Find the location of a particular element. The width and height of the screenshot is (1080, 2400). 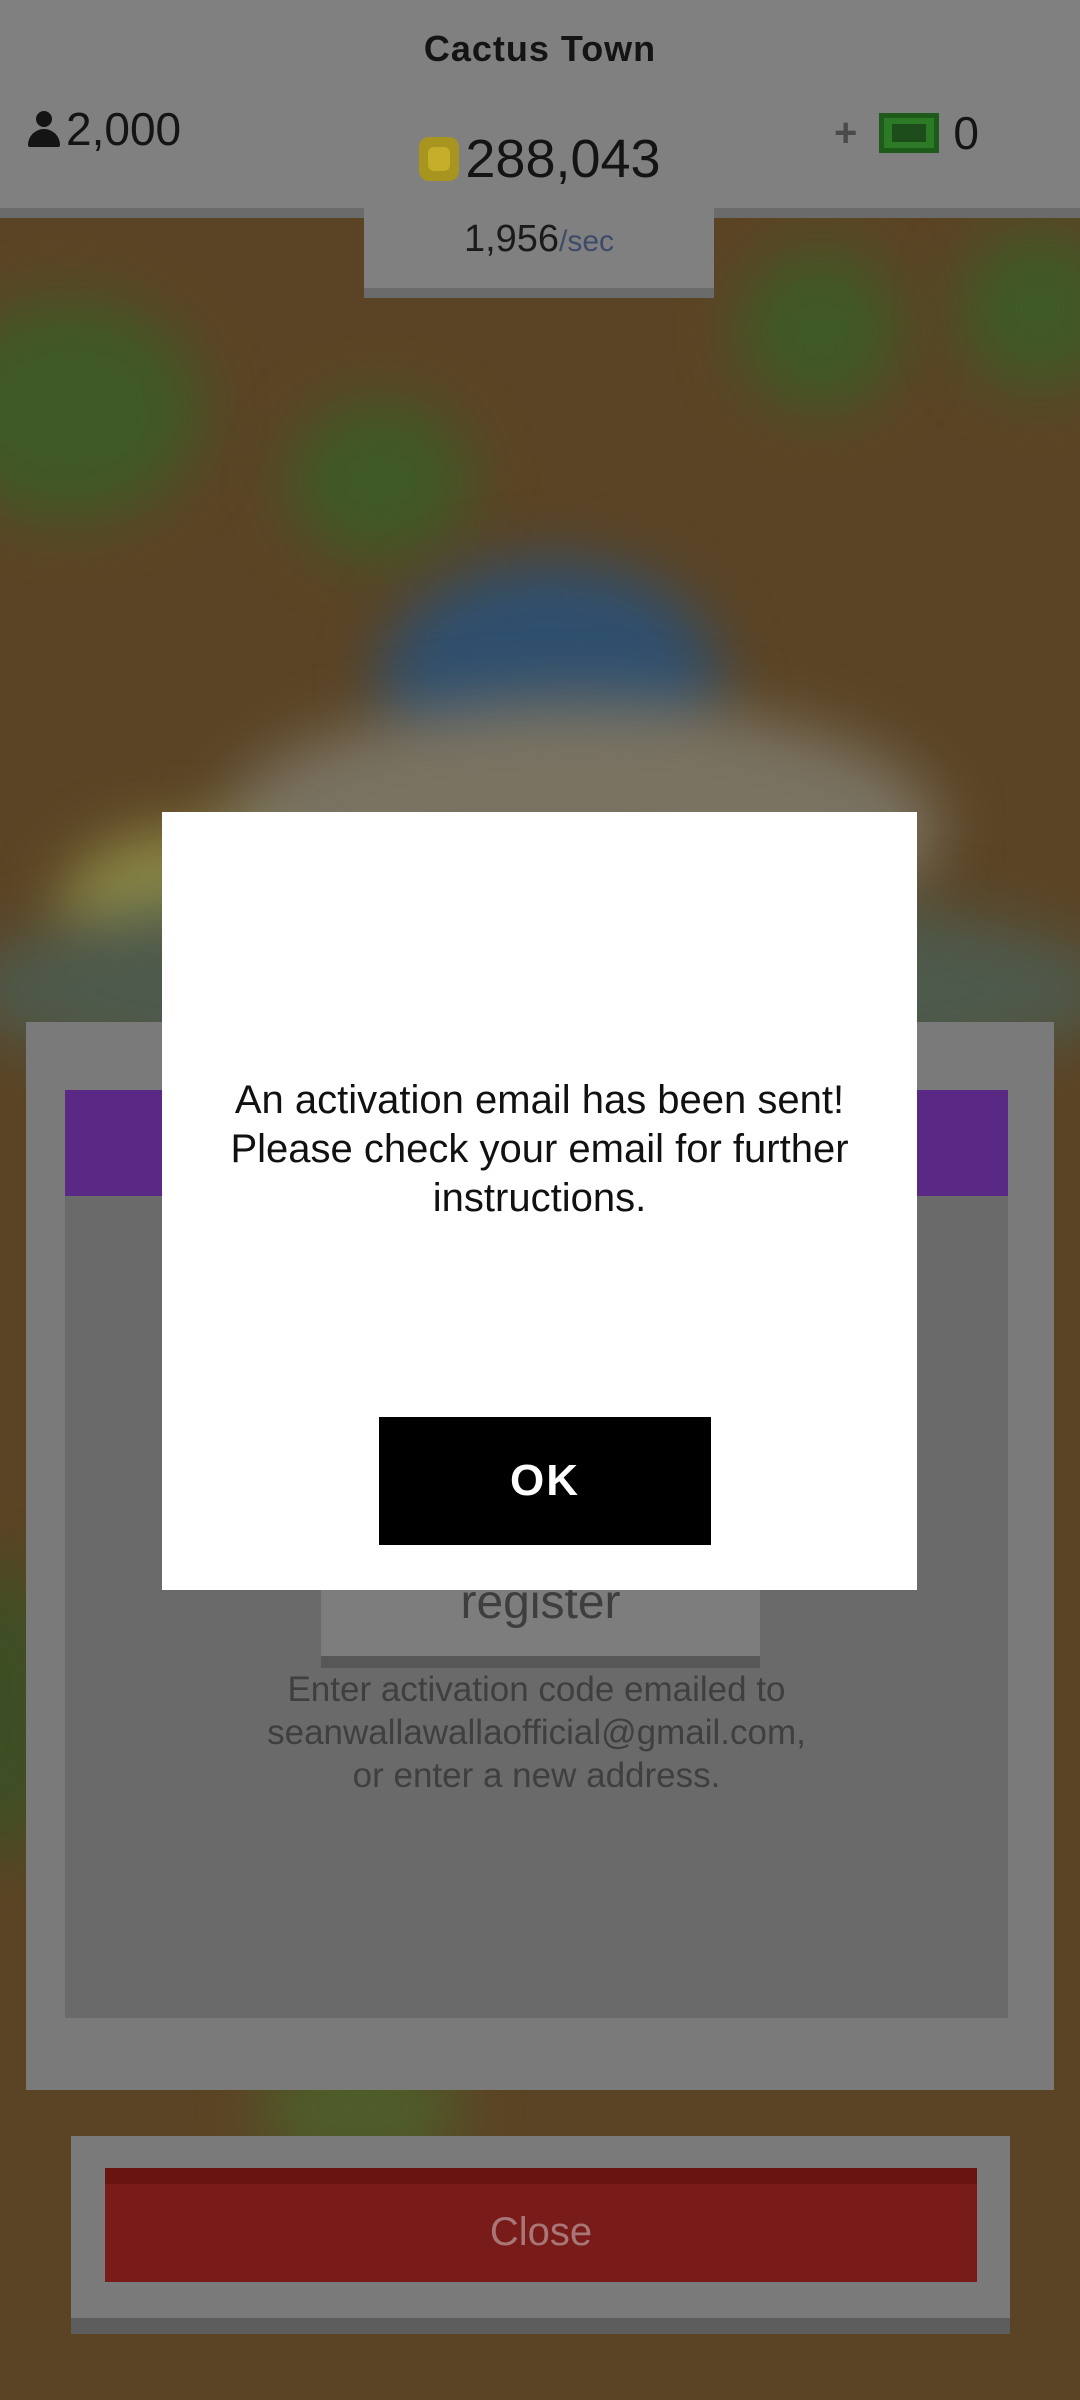

close-button: Close is located at coordinates (541, 2225).